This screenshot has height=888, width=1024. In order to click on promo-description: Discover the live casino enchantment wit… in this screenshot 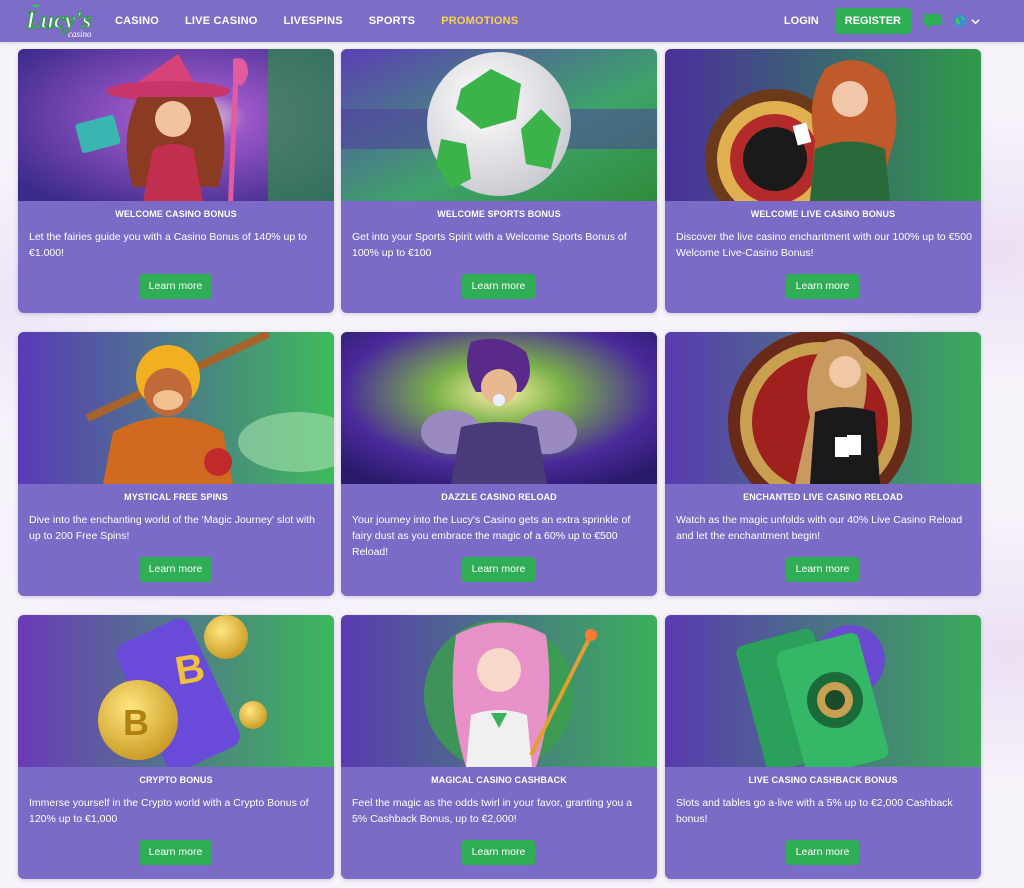, I will do `click(824, 245)`.